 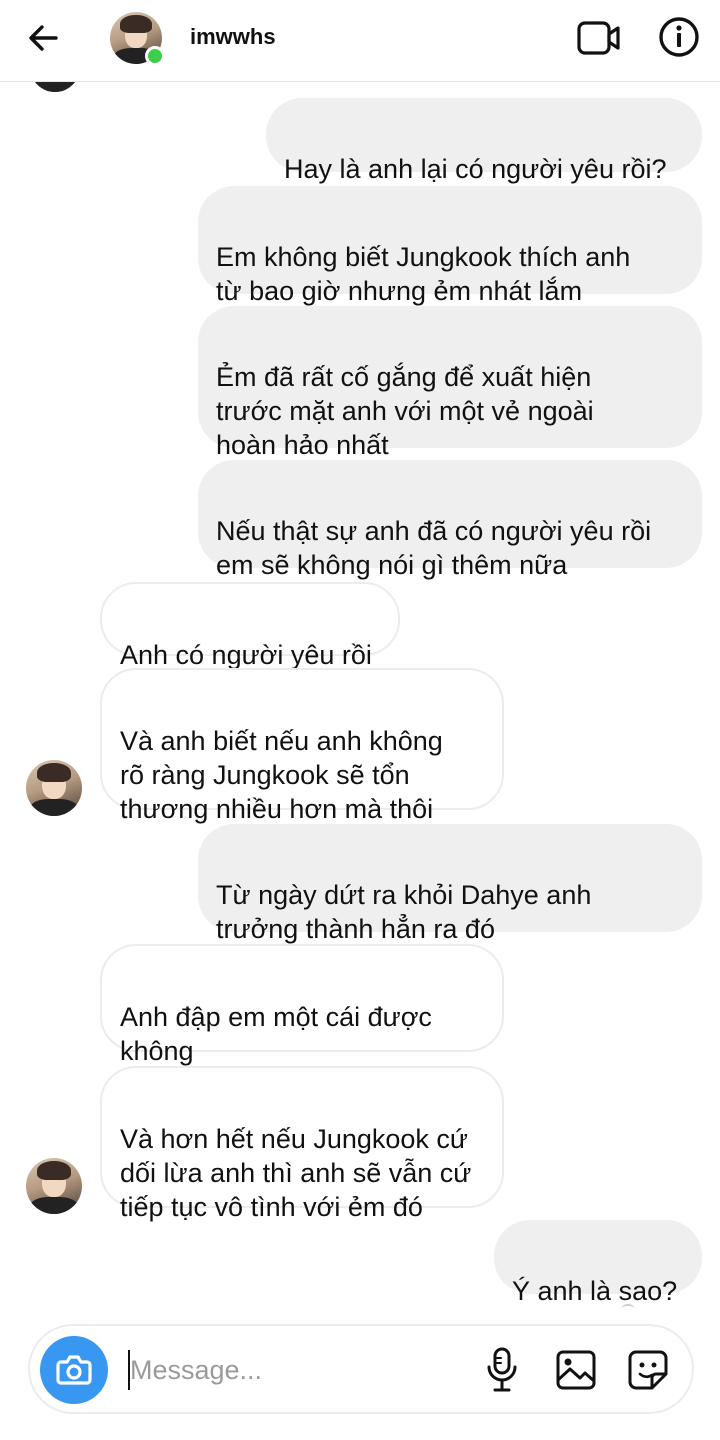 What do you see at coordinates (233, 37) in the screenshot?
I see `chat-username: imwwhs` at bounding box center [233, 37].